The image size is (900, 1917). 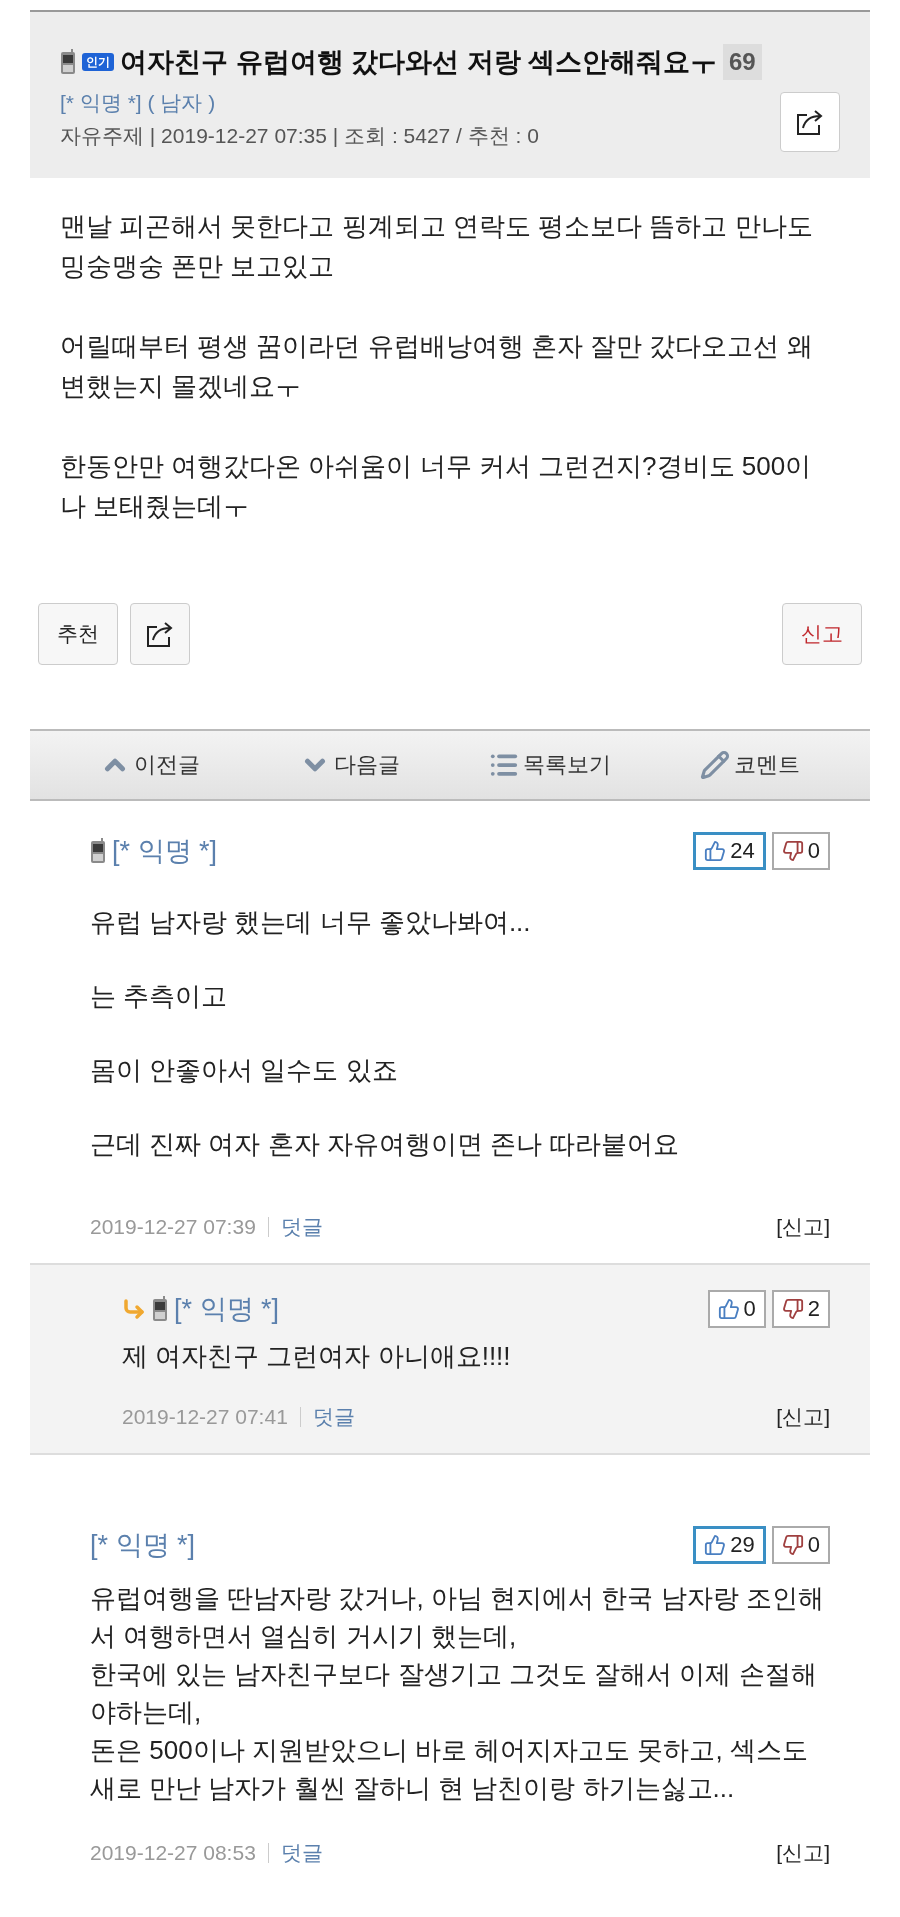 What do you see at coordinates (317, 1356) in the screenshot?
I see `comment-text: 제 여자친구 그런여자 아니애요!!!!` at bounding box center [317, 1356].